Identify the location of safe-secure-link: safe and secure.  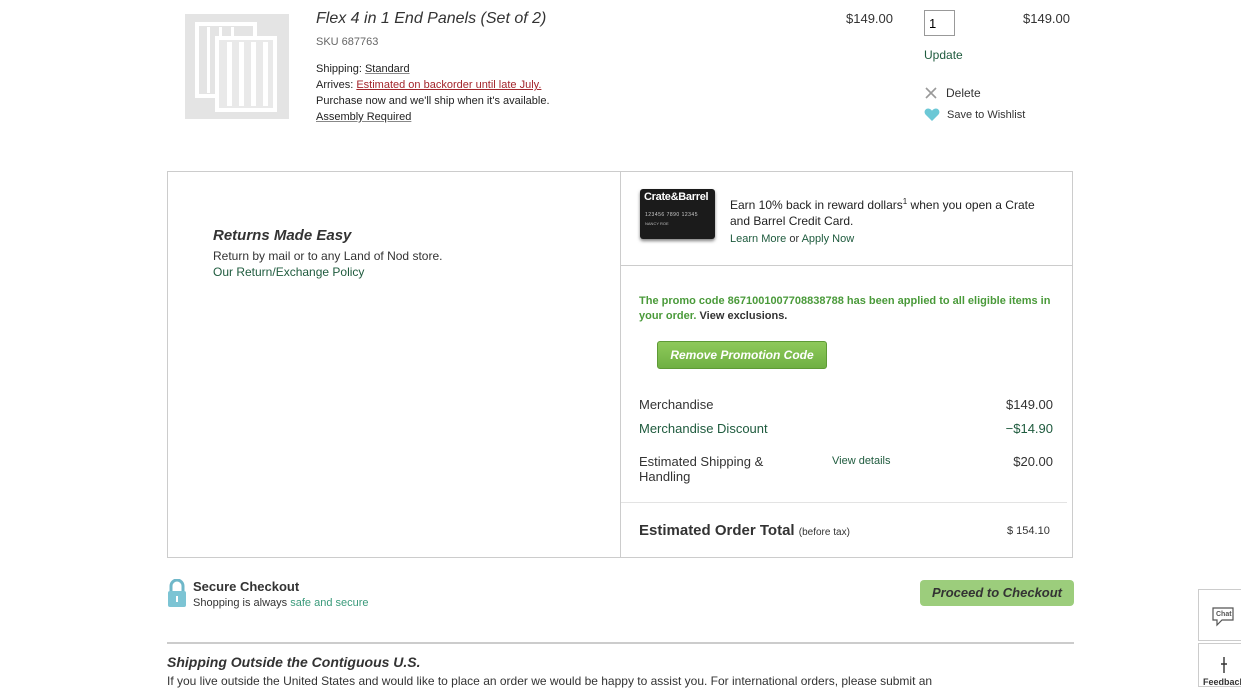
(329, 603).